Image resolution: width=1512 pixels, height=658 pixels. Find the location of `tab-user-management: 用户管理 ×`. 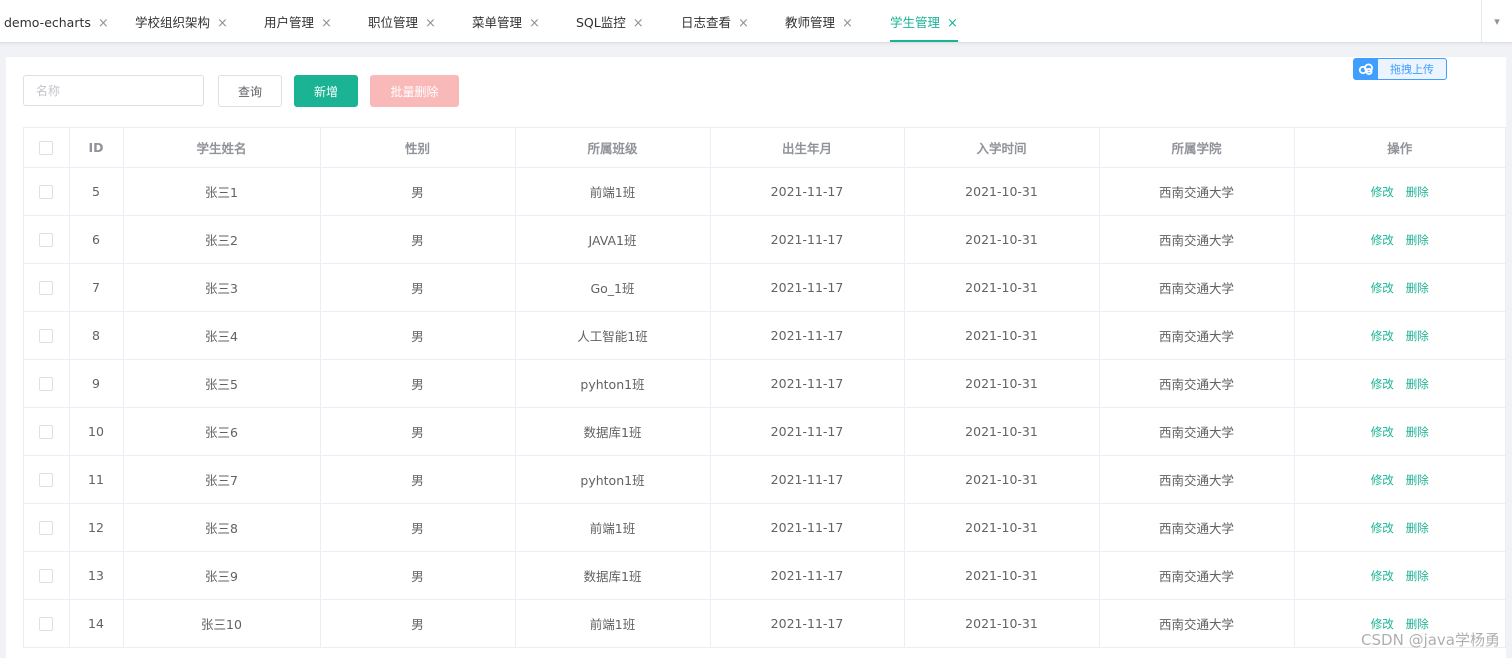

tab-user-management: 用户管理 × is located at coordinates (298, 21).